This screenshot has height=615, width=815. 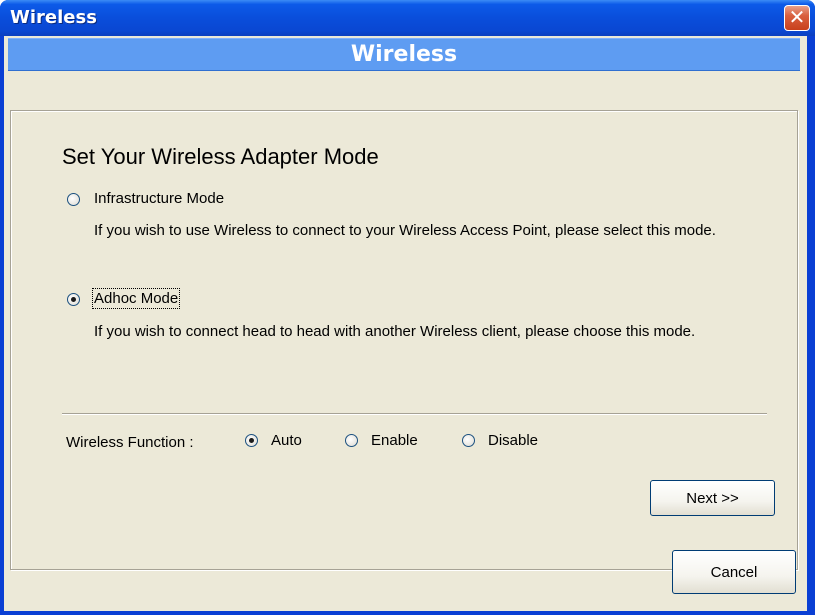 What do you see at coordinates (136, 298) in the screenshot?
I see `adhoc-mode-label: Adhoc Mode` at bounding box center [136, 298].